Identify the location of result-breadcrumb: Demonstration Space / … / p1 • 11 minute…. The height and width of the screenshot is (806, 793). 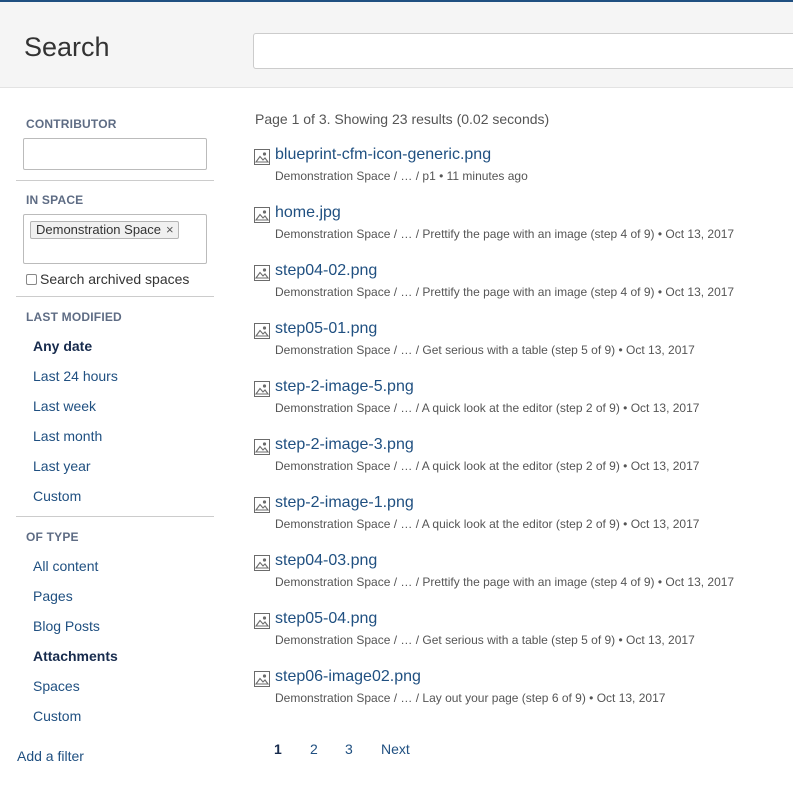
(401, 176).